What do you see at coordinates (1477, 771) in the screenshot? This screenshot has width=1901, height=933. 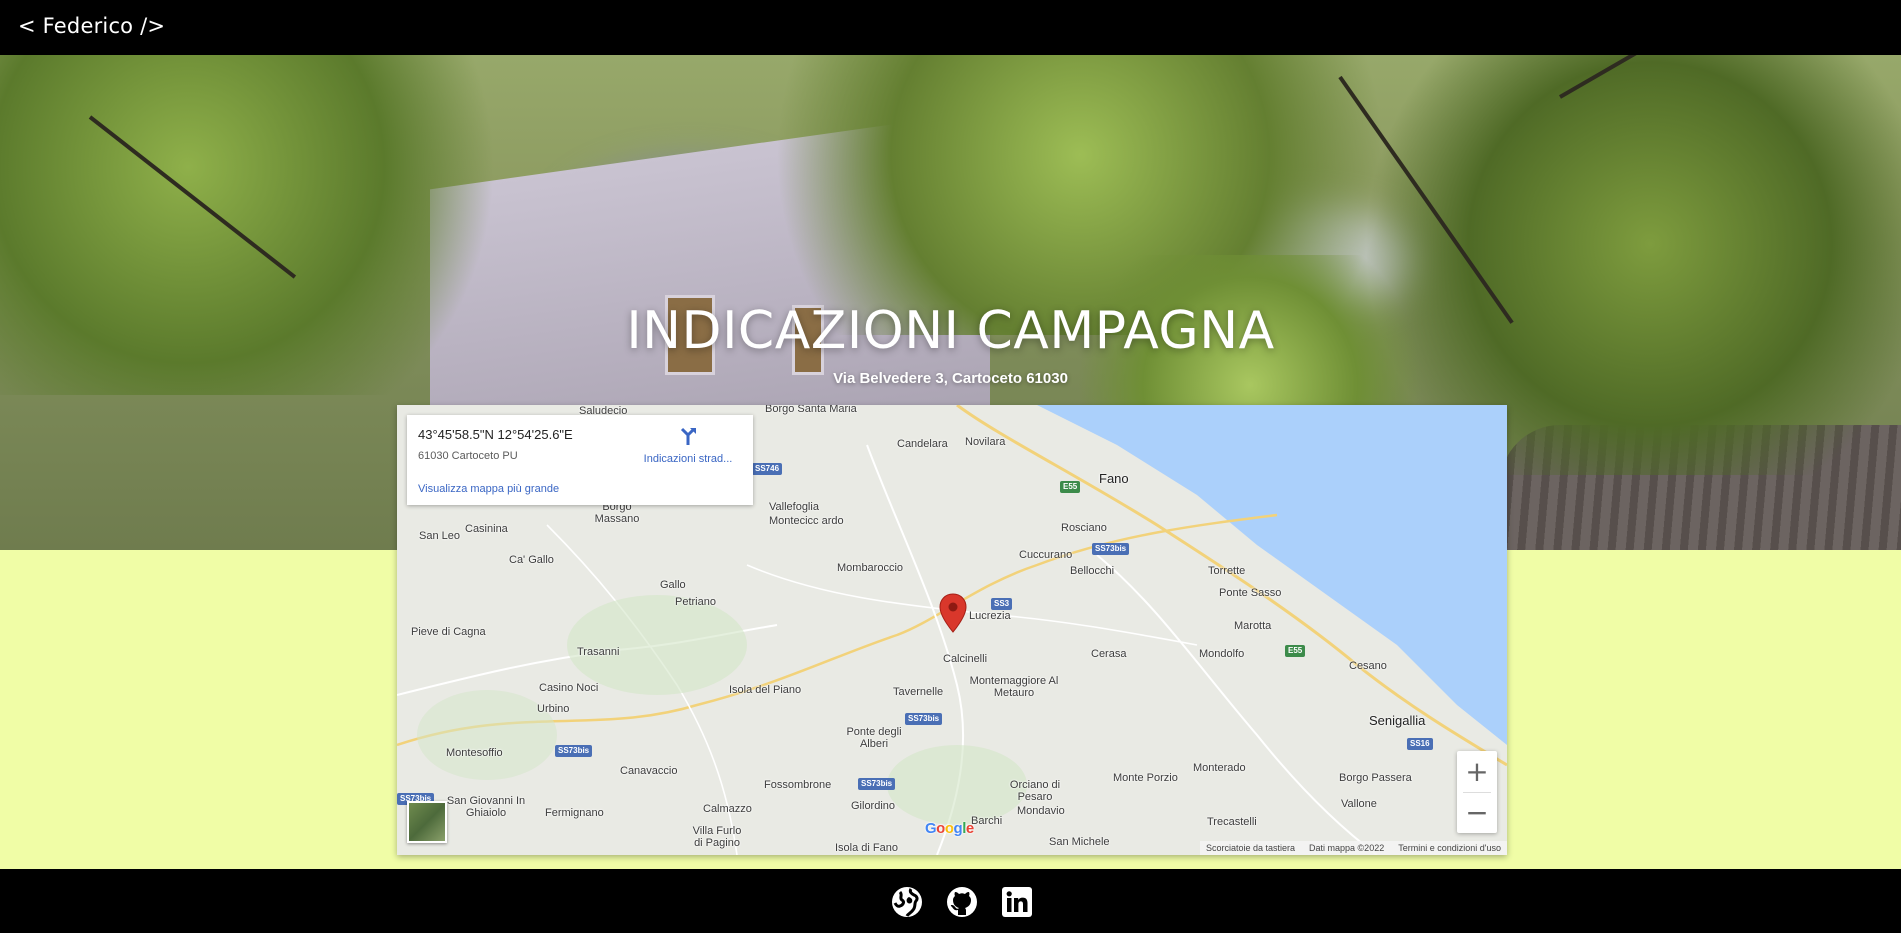 I see `zoom-in-button: +` at bounding box center [1477, 771].